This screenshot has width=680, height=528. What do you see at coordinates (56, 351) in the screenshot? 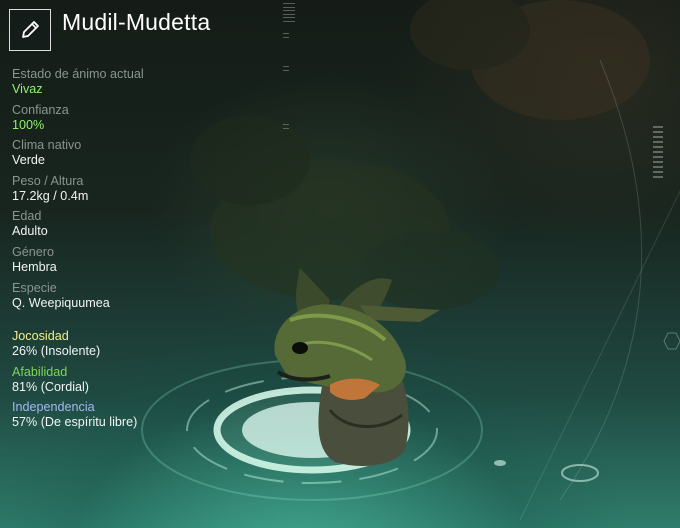
I see `trait-value: 26% (Insolente)` at bounding box center [56, 351].